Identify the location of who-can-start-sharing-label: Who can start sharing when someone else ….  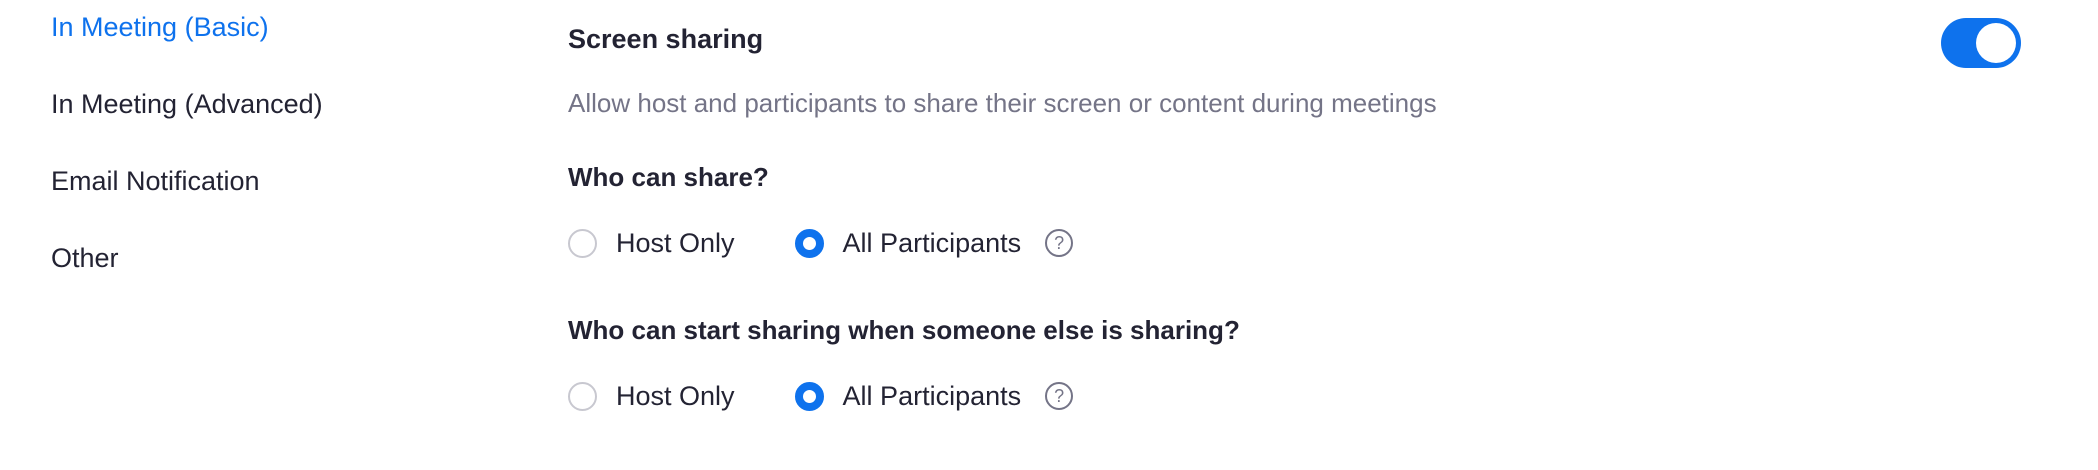
(904, 330).